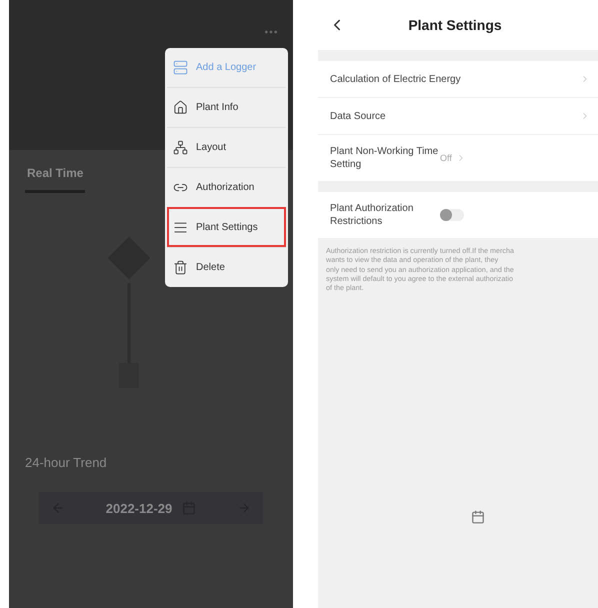 Image resolution: width=598 pixels, height=608 pixels. I want to click on row-label: Plant Authorization Restrictions, so click(372, 215).